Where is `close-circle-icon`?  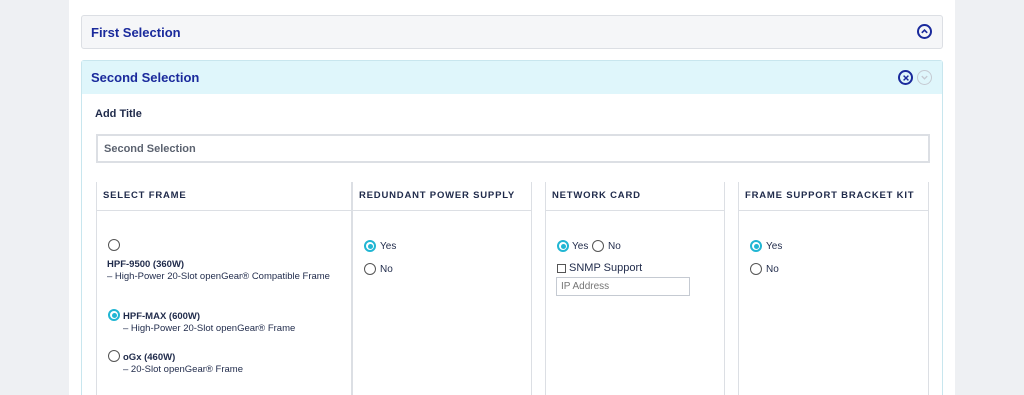 close-circle-icon is located at coordinates (905, 77).